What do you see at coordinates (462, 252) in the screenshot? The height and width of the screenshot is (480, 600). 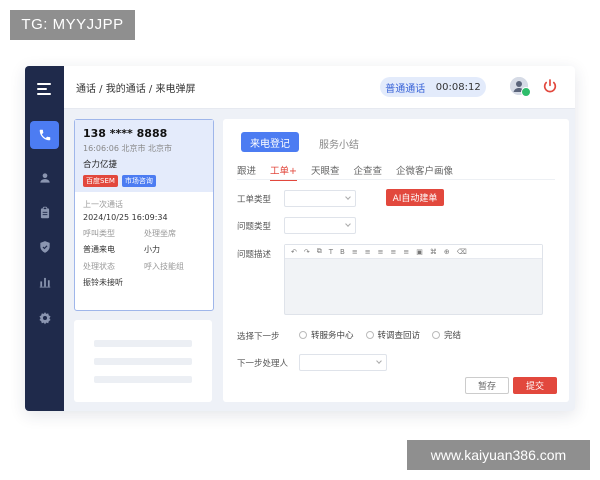 I see `delete-icon: ⌫` at bounding box center [462, 252].